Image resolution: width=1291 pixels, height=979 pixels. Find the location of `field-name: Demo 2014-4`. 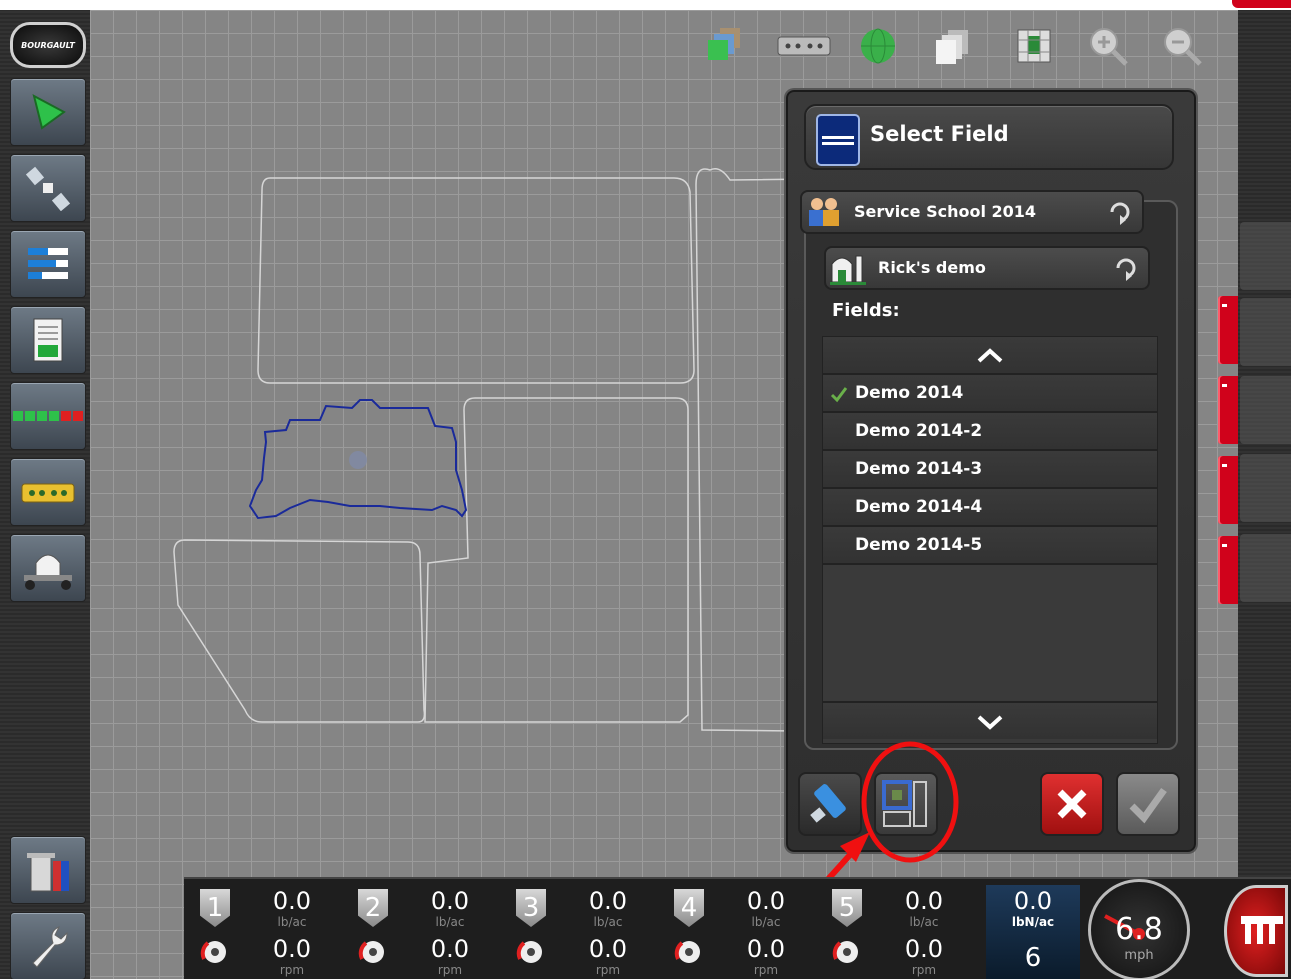

field-name: Demo 2014-4 is located at coordinates (919, 507).